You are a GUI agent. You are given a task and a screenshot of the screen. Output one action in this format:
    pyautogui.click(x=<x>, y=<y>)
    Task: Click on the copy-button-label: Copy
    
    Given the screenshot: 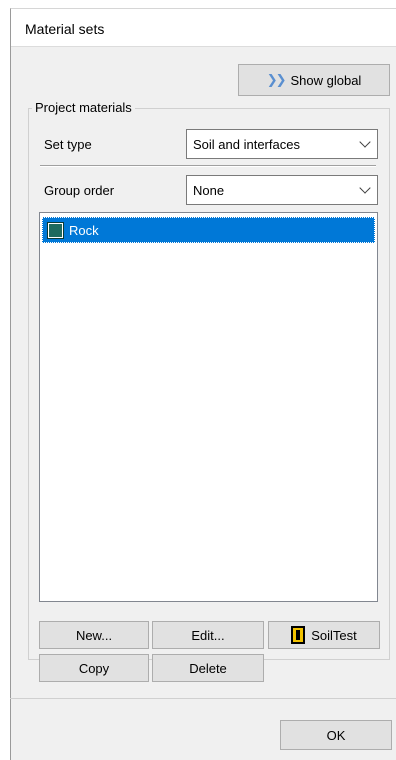 What is the action you would take?
    pyautogui.click(x=94, y=668)
    